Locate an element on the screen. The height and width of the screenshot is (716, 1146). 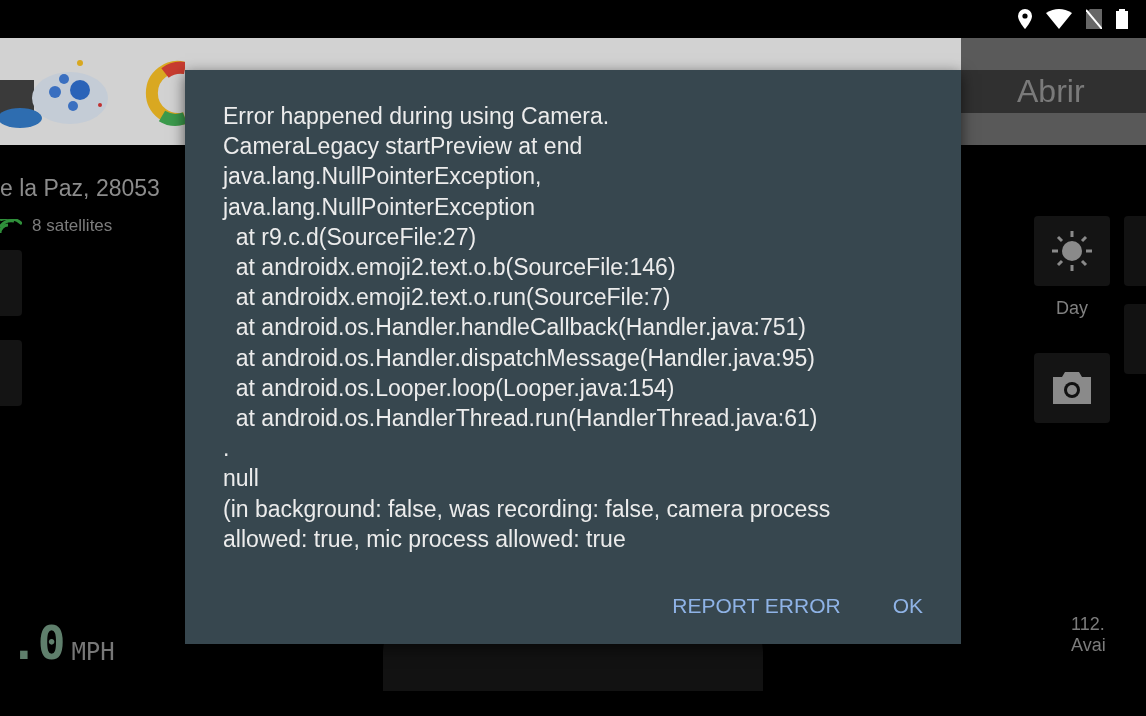
speed-unit: MPH is located at coordinates (93, 652).